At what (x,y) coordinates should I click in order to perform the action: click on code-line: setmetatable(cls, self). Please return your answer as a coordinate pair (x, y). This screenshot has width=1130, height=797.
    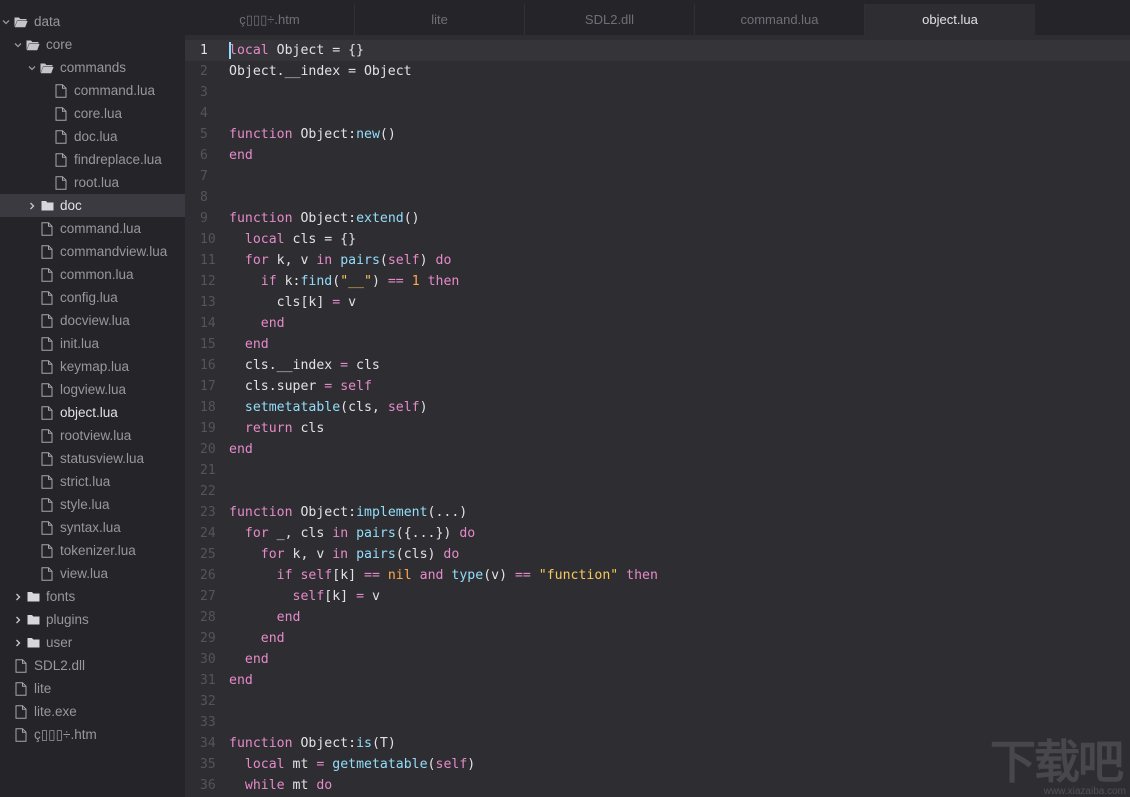
    Looking at the image, I should click on (443, 407).